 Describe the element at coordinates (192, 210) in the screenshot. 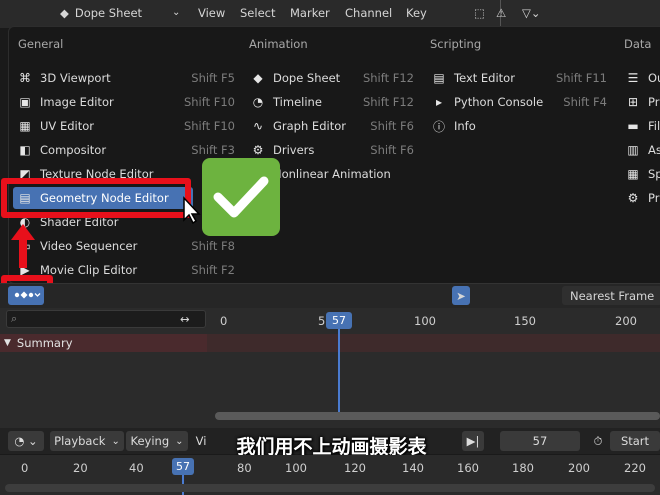

I see `mouse-cursor-icon` at that location.